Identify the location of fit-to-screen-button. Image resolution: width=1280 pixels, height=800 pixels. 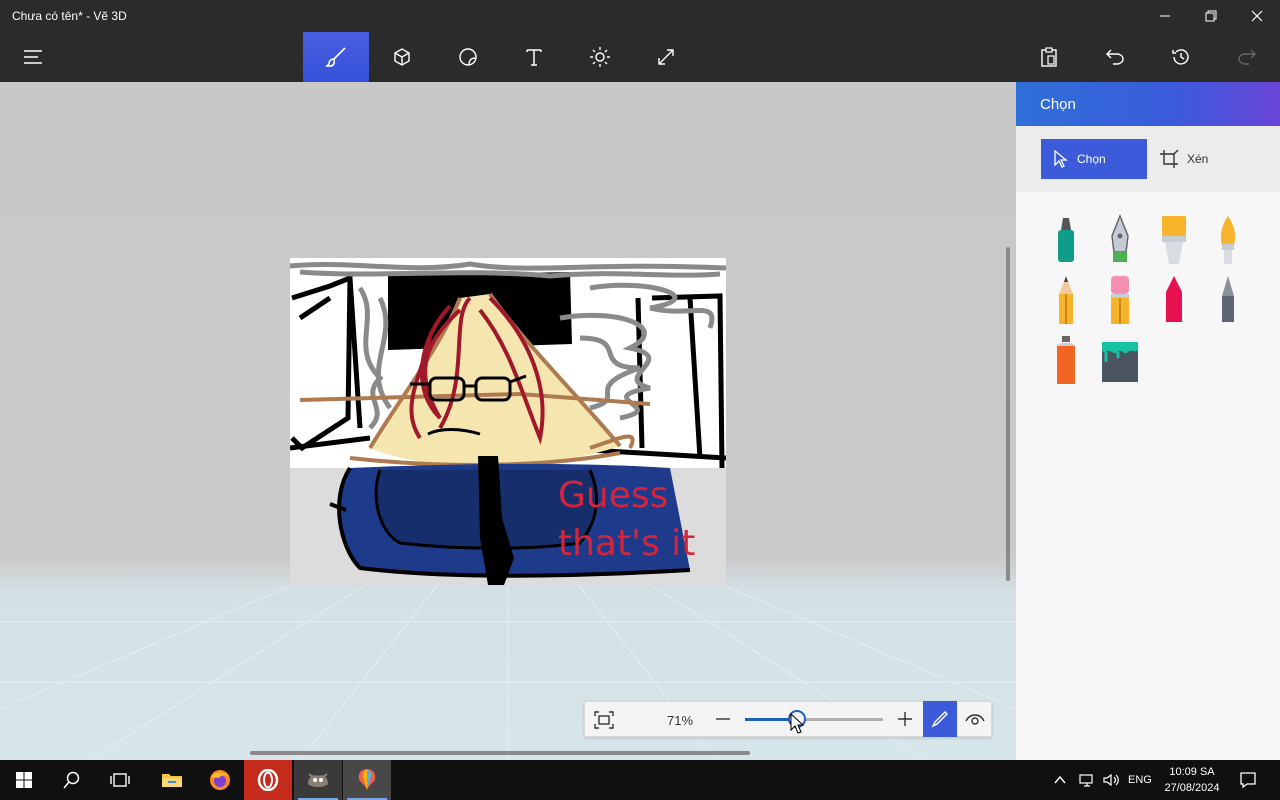
(604, 720).